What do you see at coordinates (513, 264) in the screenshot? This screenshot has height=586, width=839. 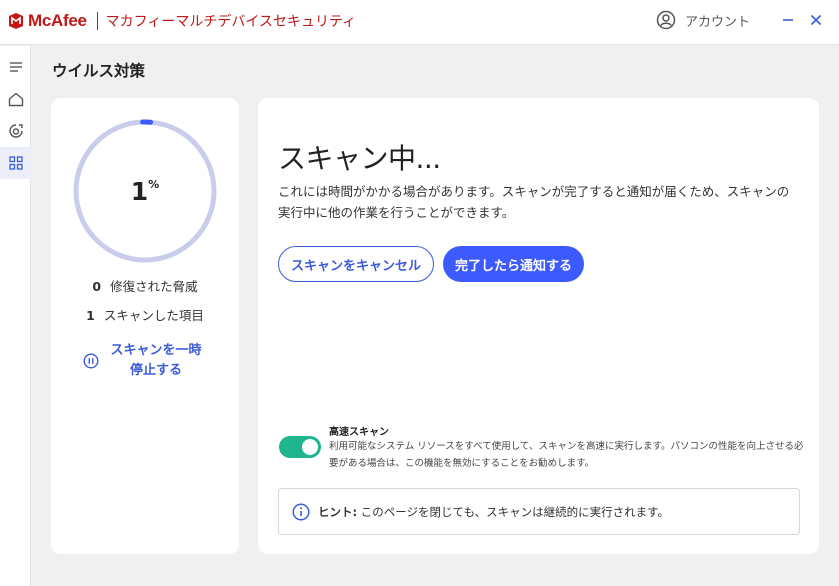 I see `notify-when-done-button: 完了したら通知する` at bounding box center [513, 264].